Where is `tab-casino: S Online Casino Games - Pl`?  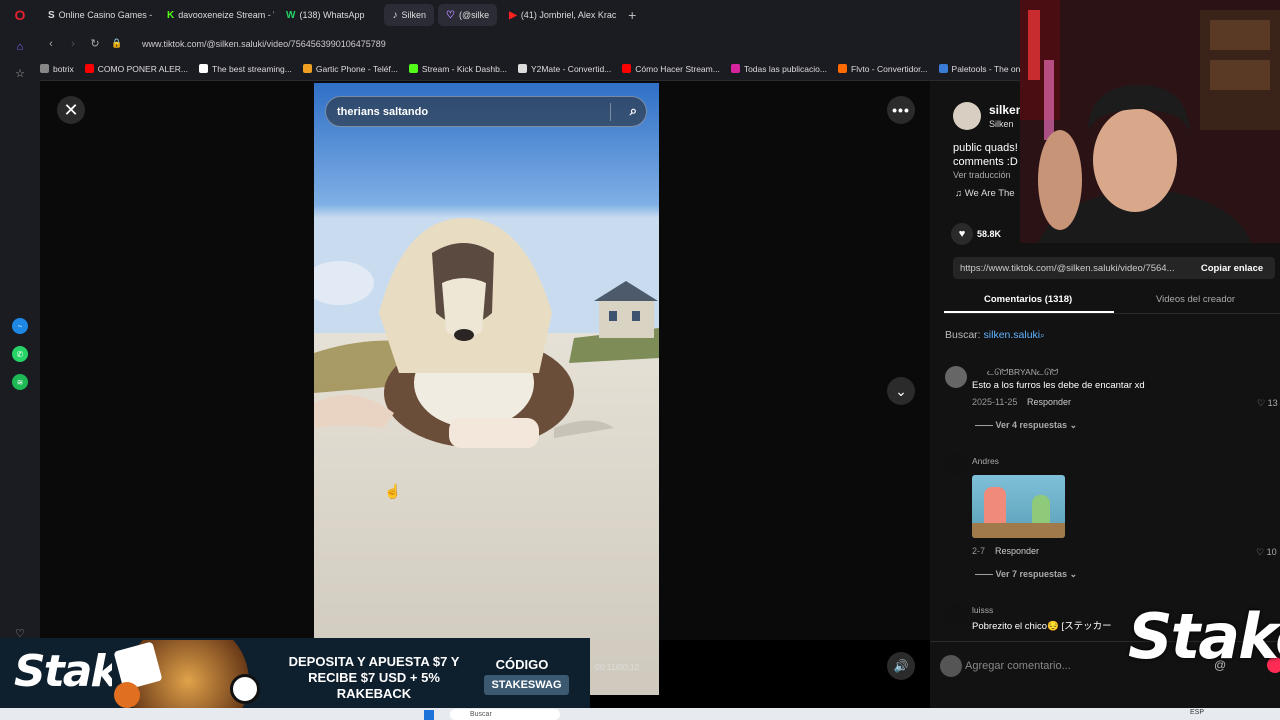
tab-casino: S Online Casino Games - Pl is located at coordinates (97, 15).